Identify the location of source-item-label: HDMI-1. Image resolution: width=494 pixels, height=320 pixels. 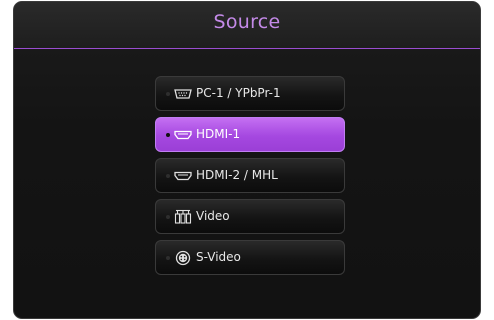
(218, 134).